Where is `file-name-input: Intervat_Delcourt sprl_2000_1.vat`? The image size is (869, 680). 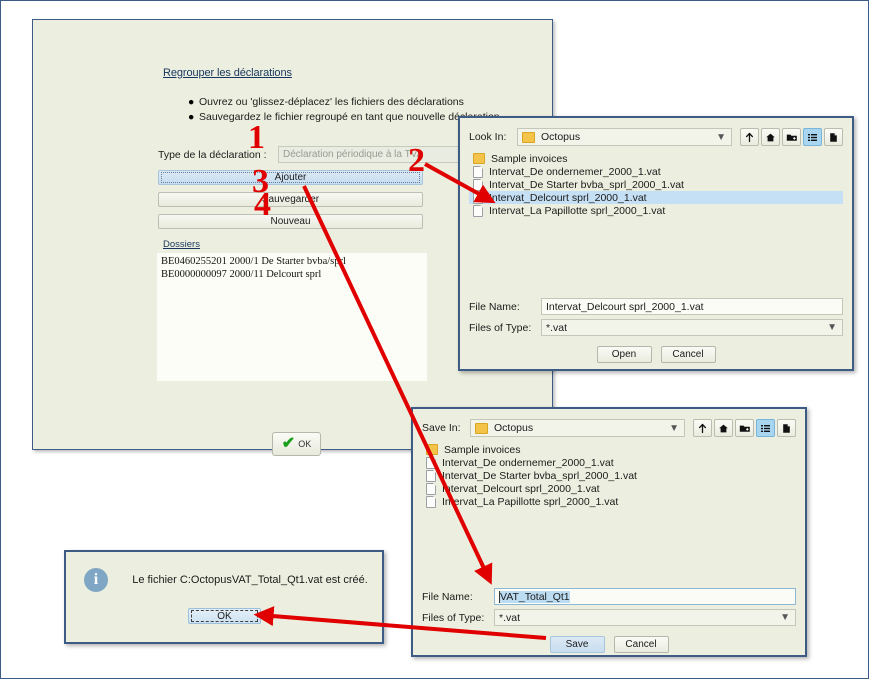
file-name-input: Intervat_Delcourt sprl_2000_1.vat is located at coordinates (692, 306).